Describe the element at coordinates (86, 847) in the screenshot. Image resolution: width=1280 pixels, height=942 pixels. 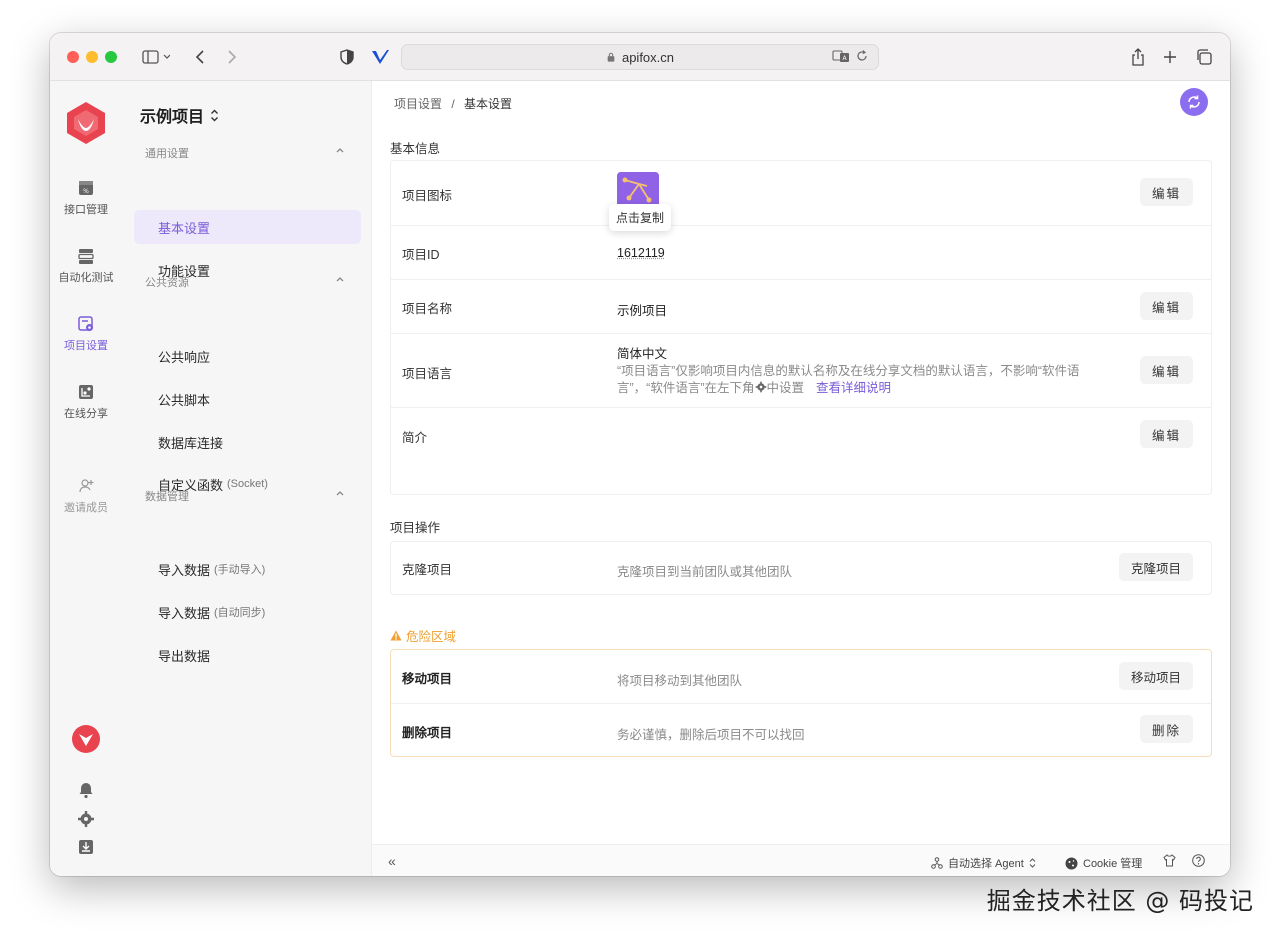
I see `download-icon` at that location.